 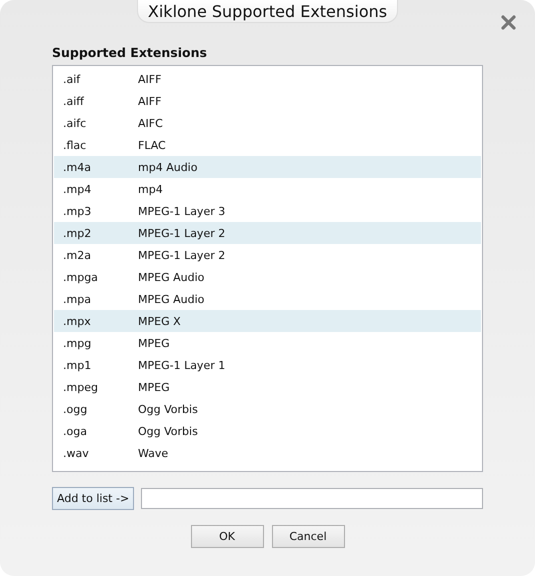 I want to click on list-row: .aifc AIFC, so click(x=267, y=123).